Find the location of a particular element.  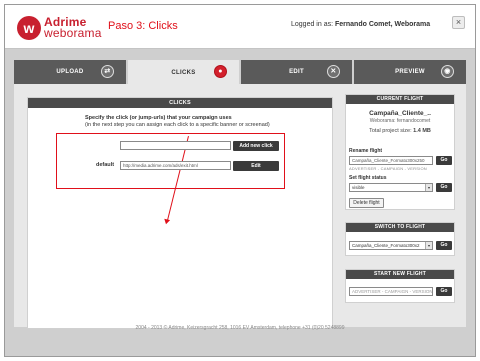

flight-status-value: visible is located at coordinates (358, 187).